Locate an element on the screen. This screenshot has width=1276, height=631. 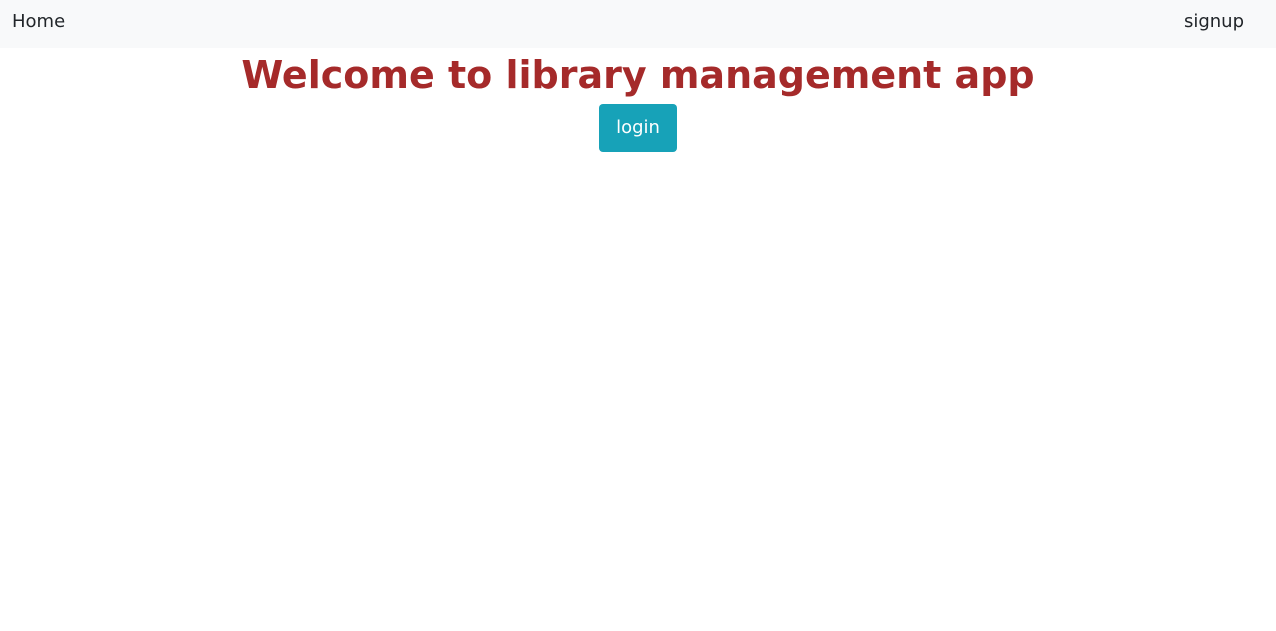
nav-signup-link: signup is located at coordinates (1214, 22).